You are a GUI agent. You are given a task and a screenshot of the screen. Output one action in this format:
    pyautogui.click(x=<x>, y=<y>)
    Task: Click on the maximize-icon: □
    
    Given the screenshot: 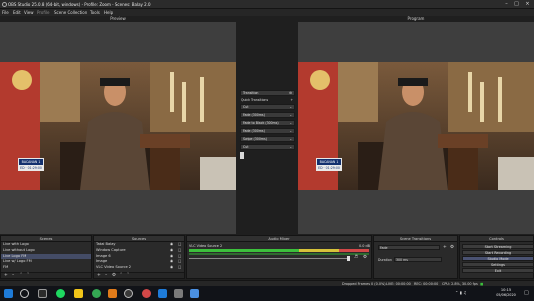 What is the action you would take?
    pyautogui.click(x=516, y=4)
    